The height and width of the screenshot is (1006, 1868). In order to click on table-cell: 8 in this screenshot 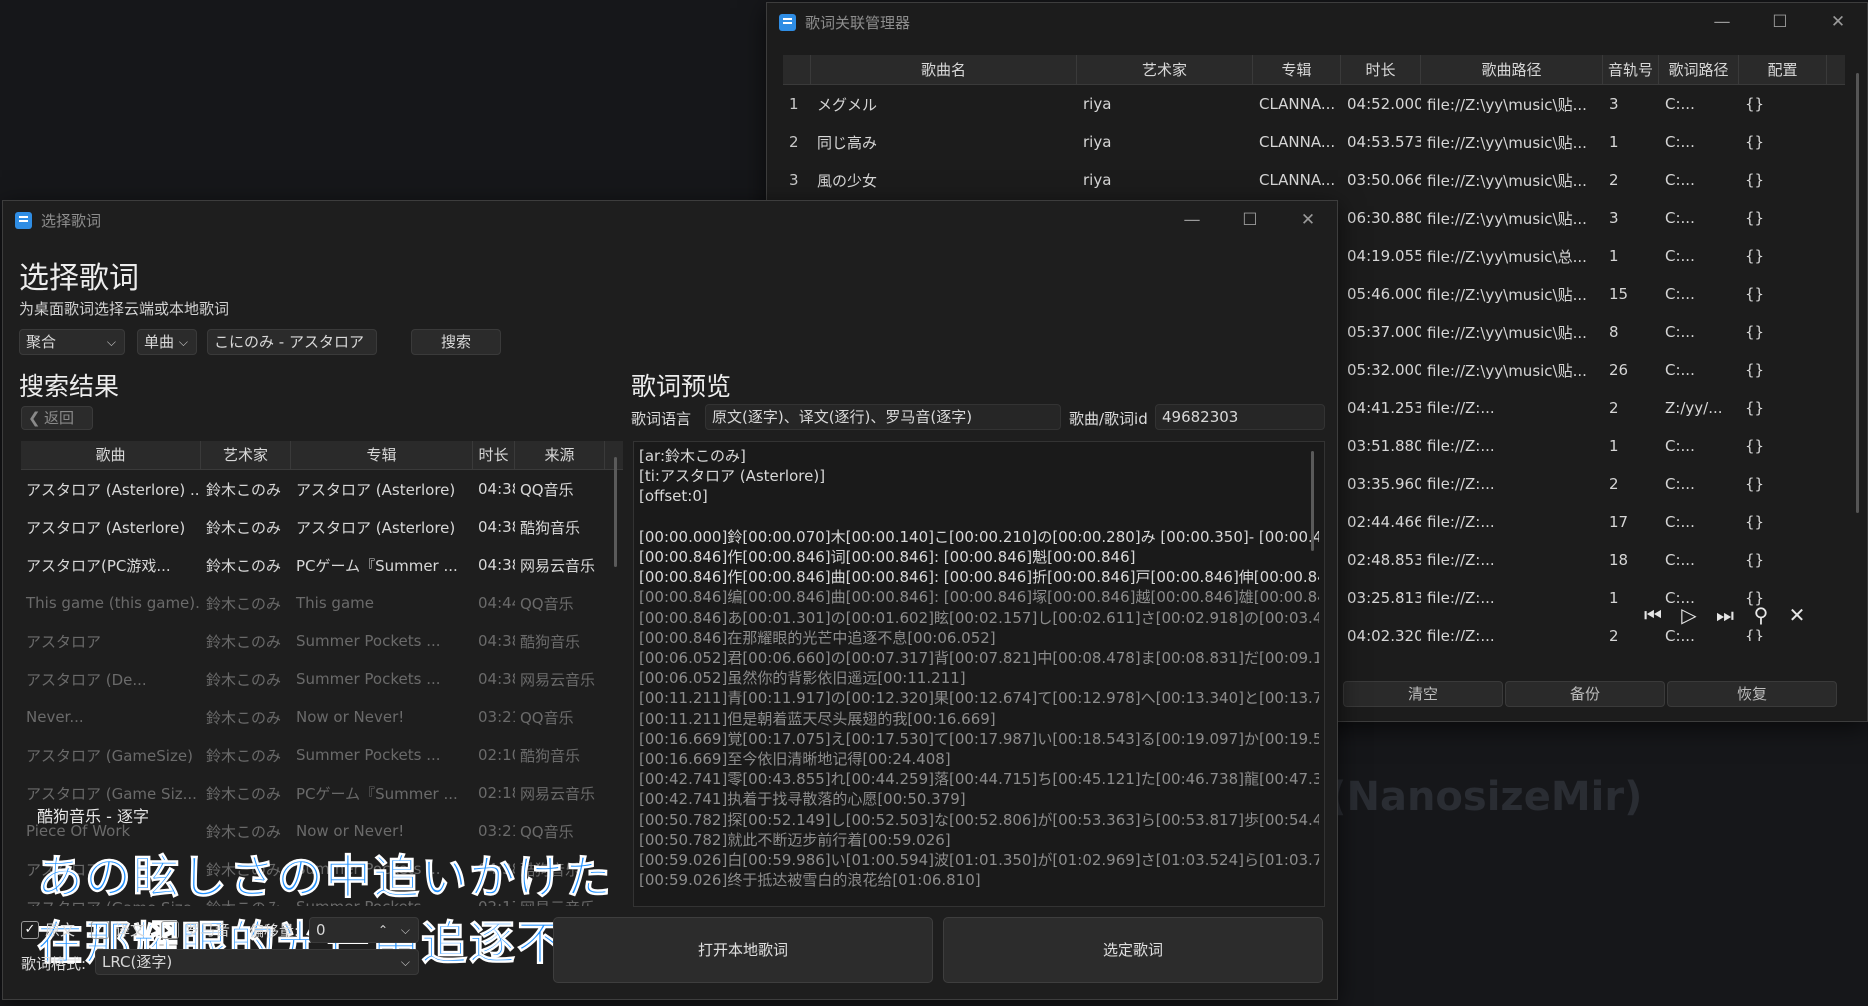, I will do `click(1614, 332)`.